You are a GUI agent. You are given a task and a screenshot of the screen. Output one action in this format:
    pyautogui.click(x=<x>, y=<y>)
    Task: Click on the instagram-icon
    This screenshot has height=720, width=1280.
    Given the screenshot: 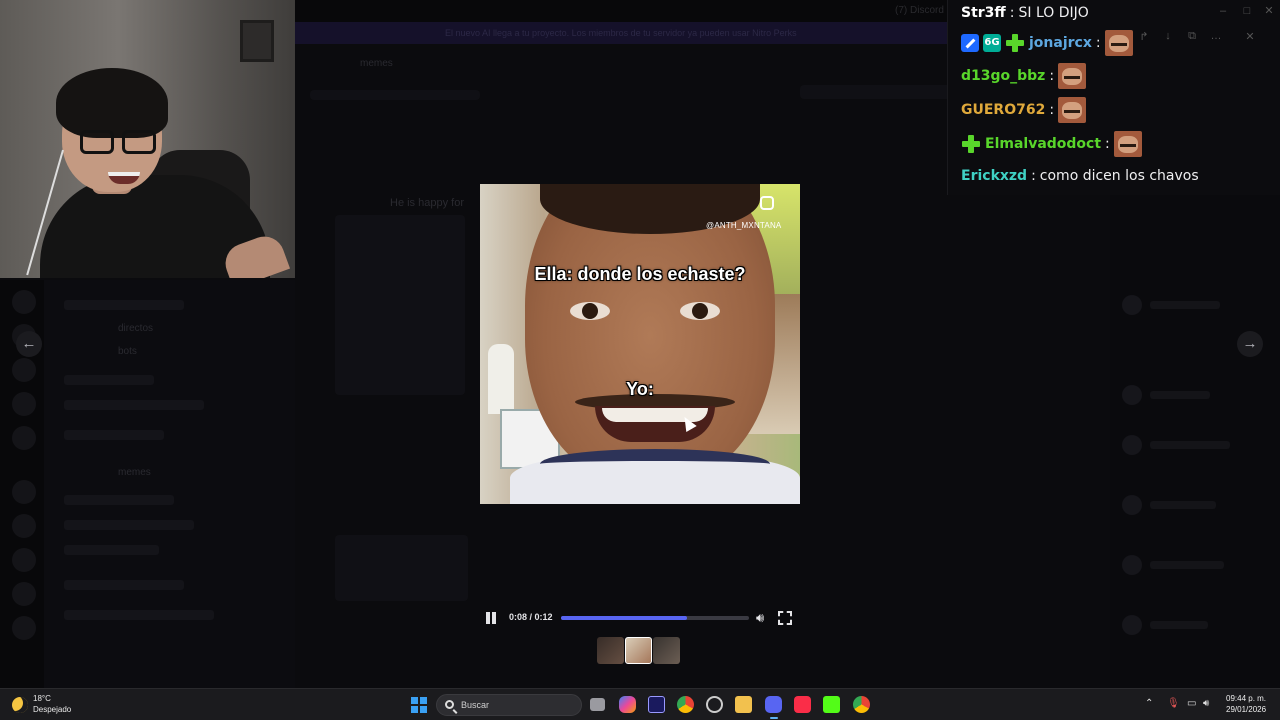 What is the action you would take?
    pyautogui.click(x=767, y=203)
    